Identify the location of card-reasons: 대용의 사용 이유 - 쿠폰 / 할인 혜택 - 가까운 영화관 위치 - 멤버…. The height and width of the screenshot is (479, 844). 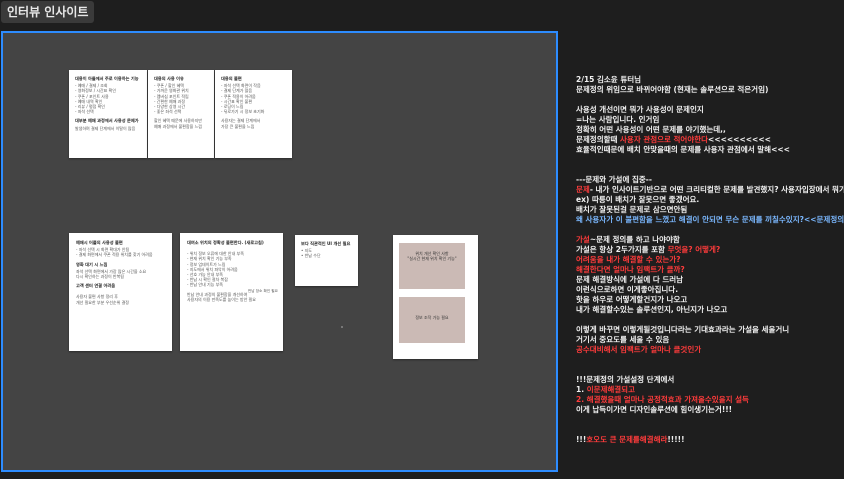
(181, 114).